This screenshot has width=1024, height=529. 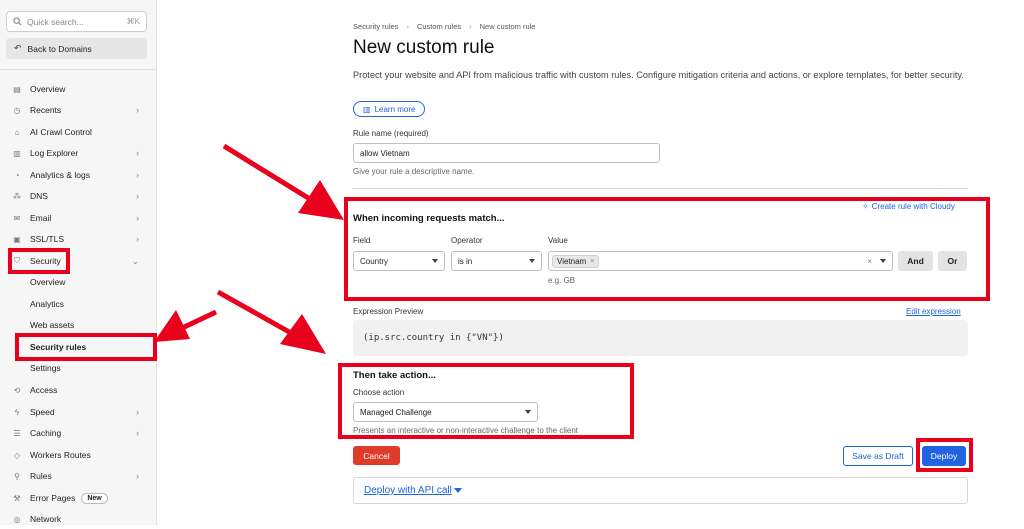 I want to click on operator-select-value: is in, so click(x=465, y=261).